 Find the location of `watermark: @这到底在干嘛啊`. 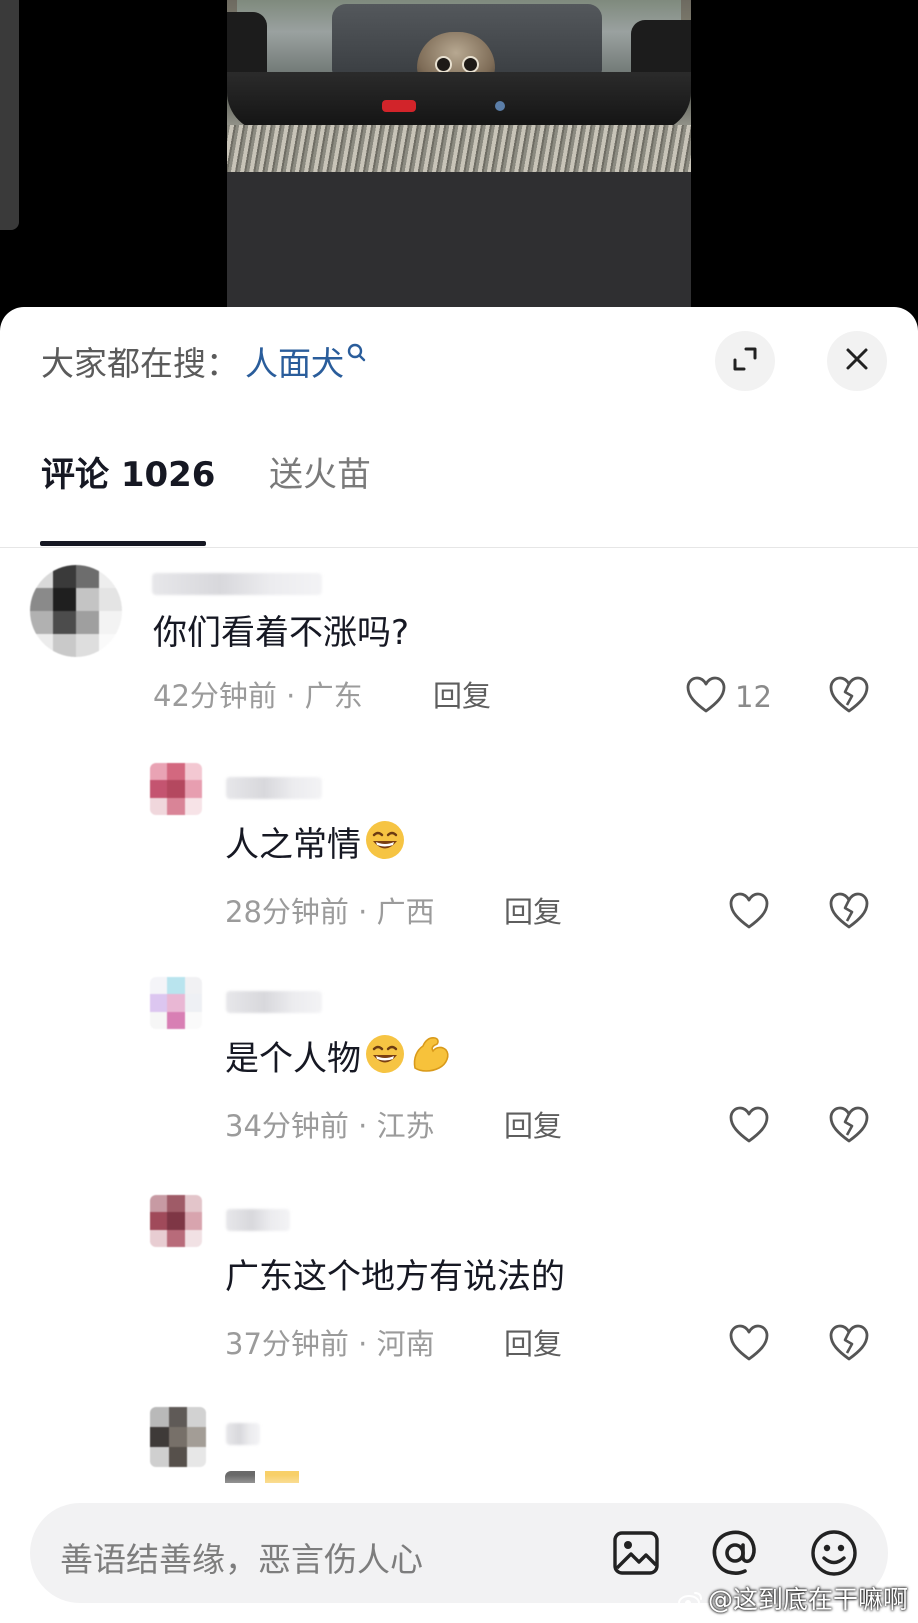

watermark: @这到底在干嘛啊 is located at coordinates (792, 1598).